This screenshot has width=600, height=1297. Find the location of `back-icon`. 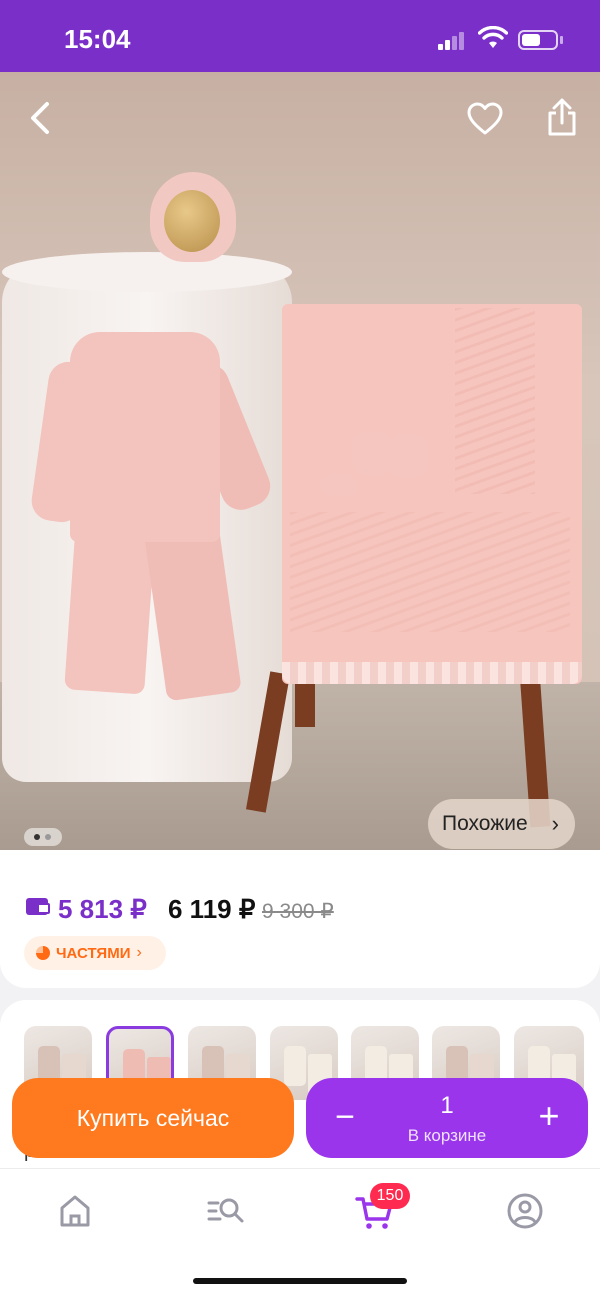

back-icon is located at coordinates (40, 118).